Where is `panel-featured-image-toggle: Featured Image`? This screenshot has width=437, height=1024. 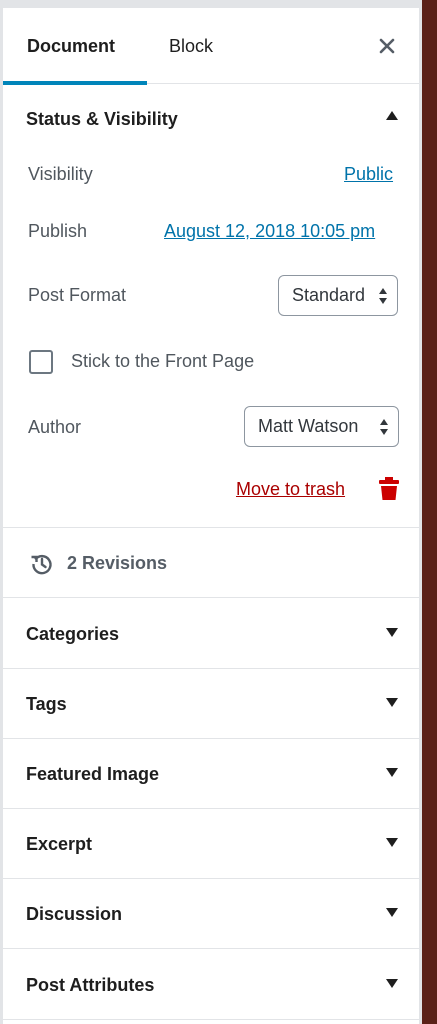 panel-featured-image-toggle: Featured Image is located at coordinates (211, 774).